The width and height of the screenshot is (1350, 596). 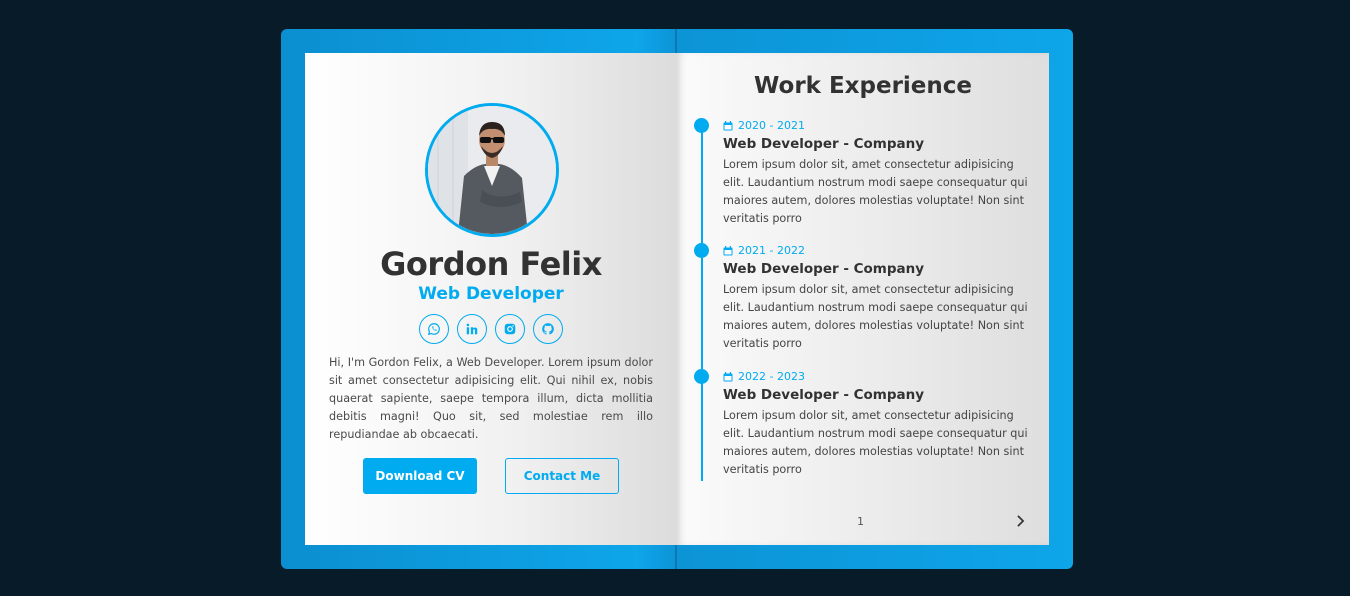 What do you see at coordinates (491, 264) in the screenshot?
I see `profile-name: Gordon Felix` at bounding box center [491, 264].